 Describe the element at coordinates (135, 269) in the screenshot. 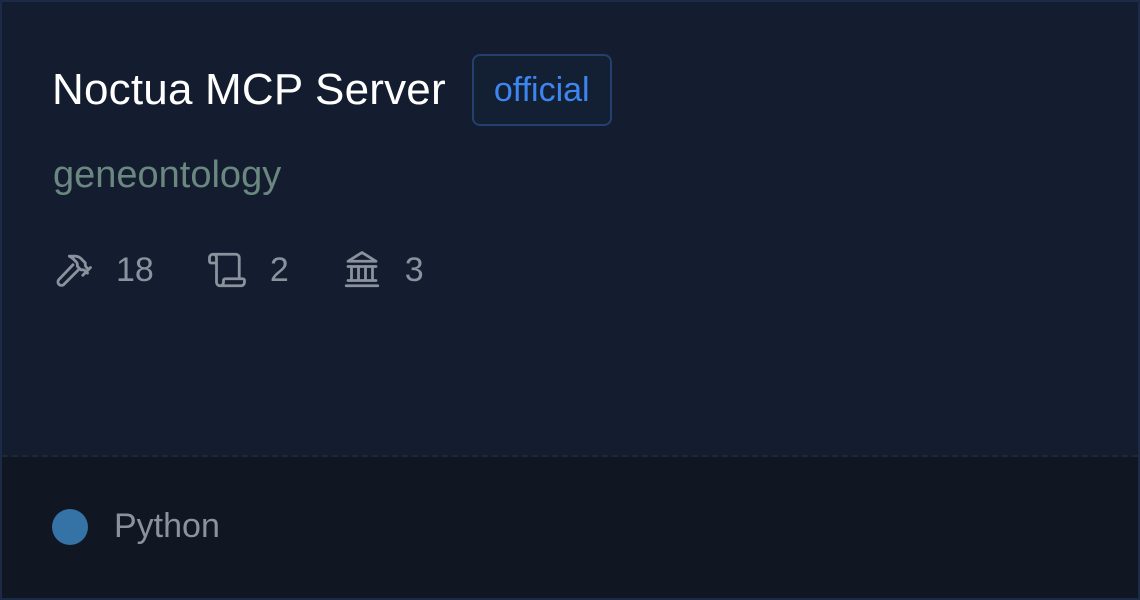

I see `tools-count: 18` at that location.